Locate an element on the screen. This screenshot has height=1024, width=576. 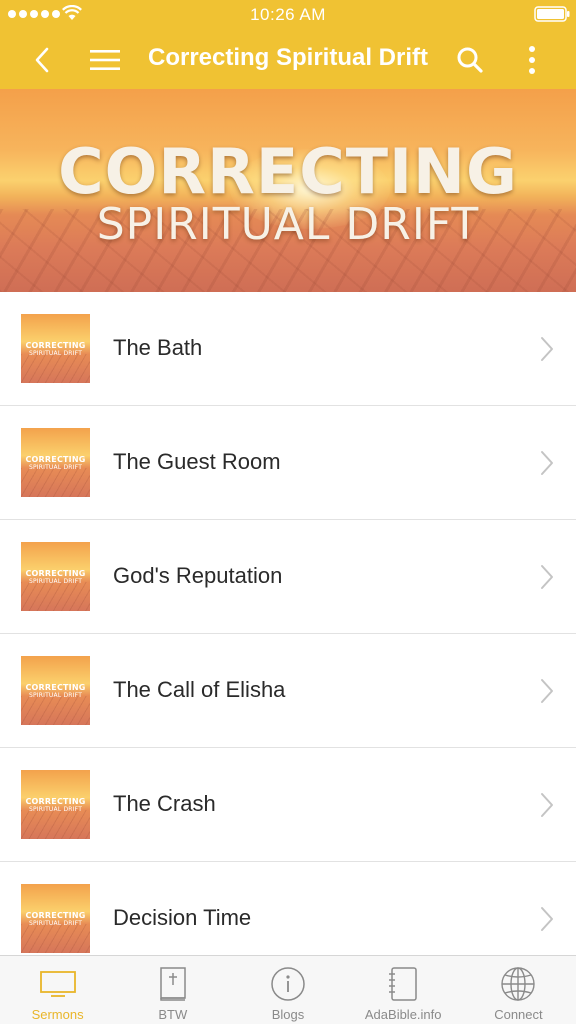
tab-blogs: Blogs is located at coordinates (287, 990).